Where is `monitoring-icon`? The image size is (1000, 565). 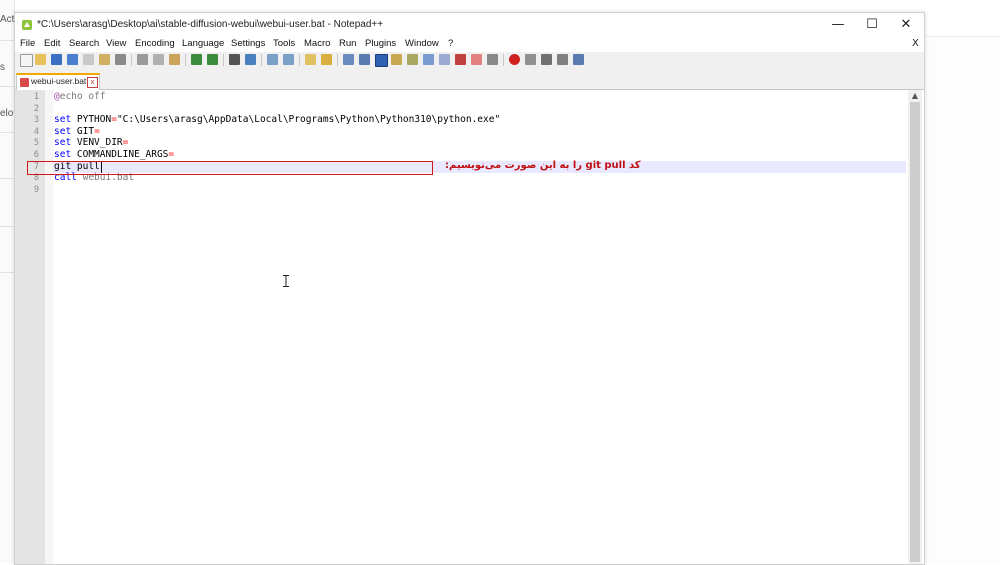
monitoring-icon is located at coordinates (476, 59).